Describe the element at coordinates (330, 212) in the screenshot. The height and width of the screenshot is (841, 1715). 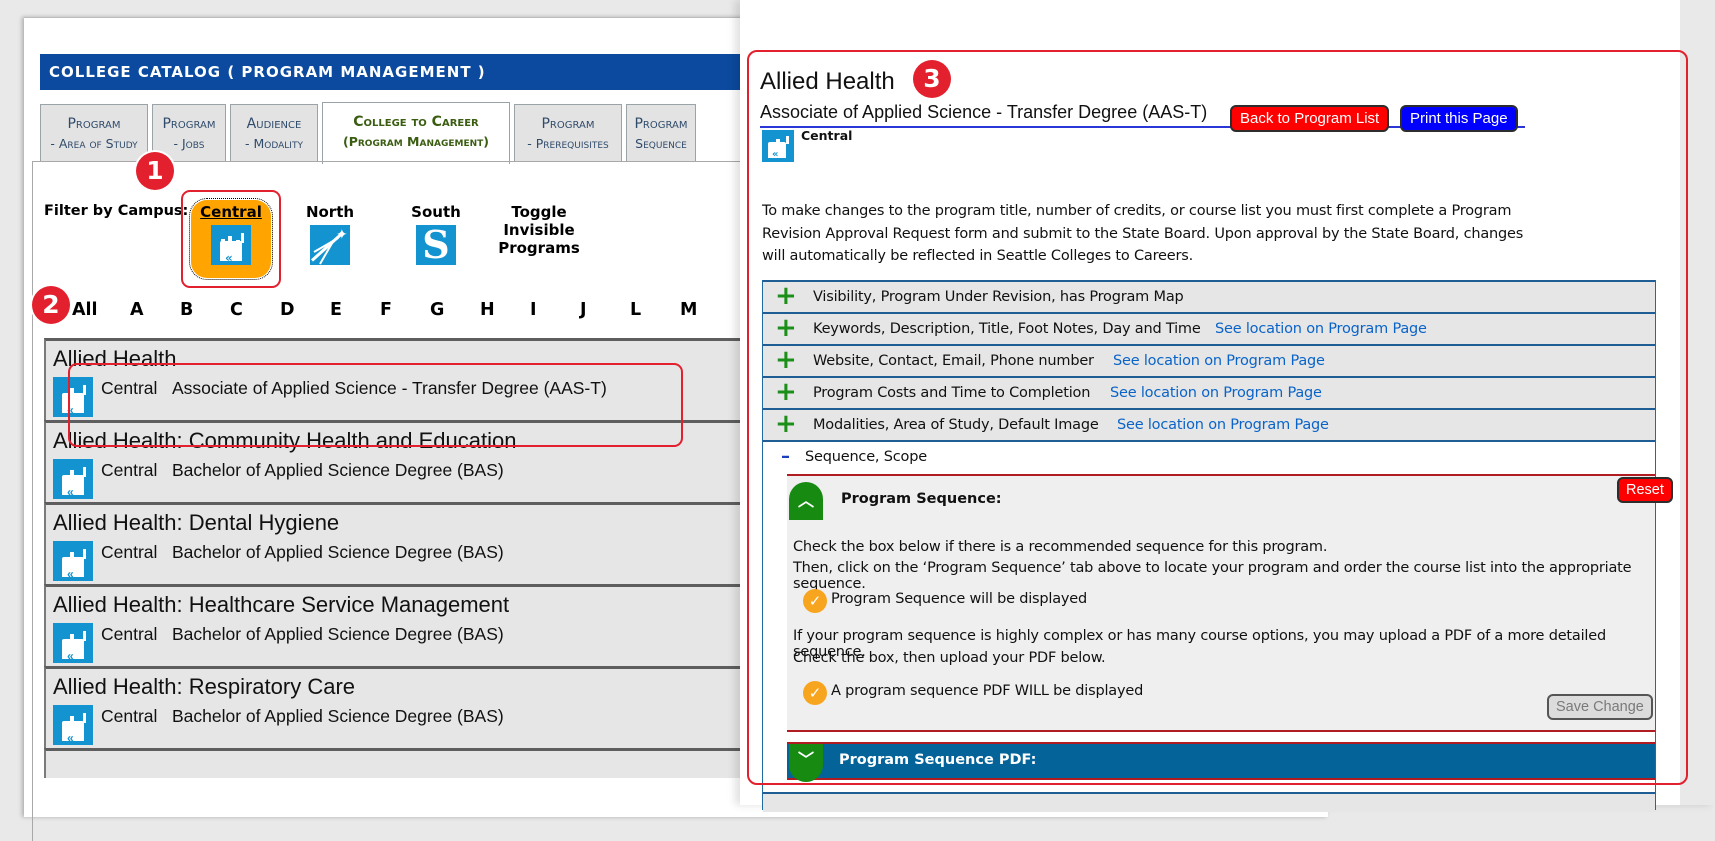
I see `campus-name: North` at that location.